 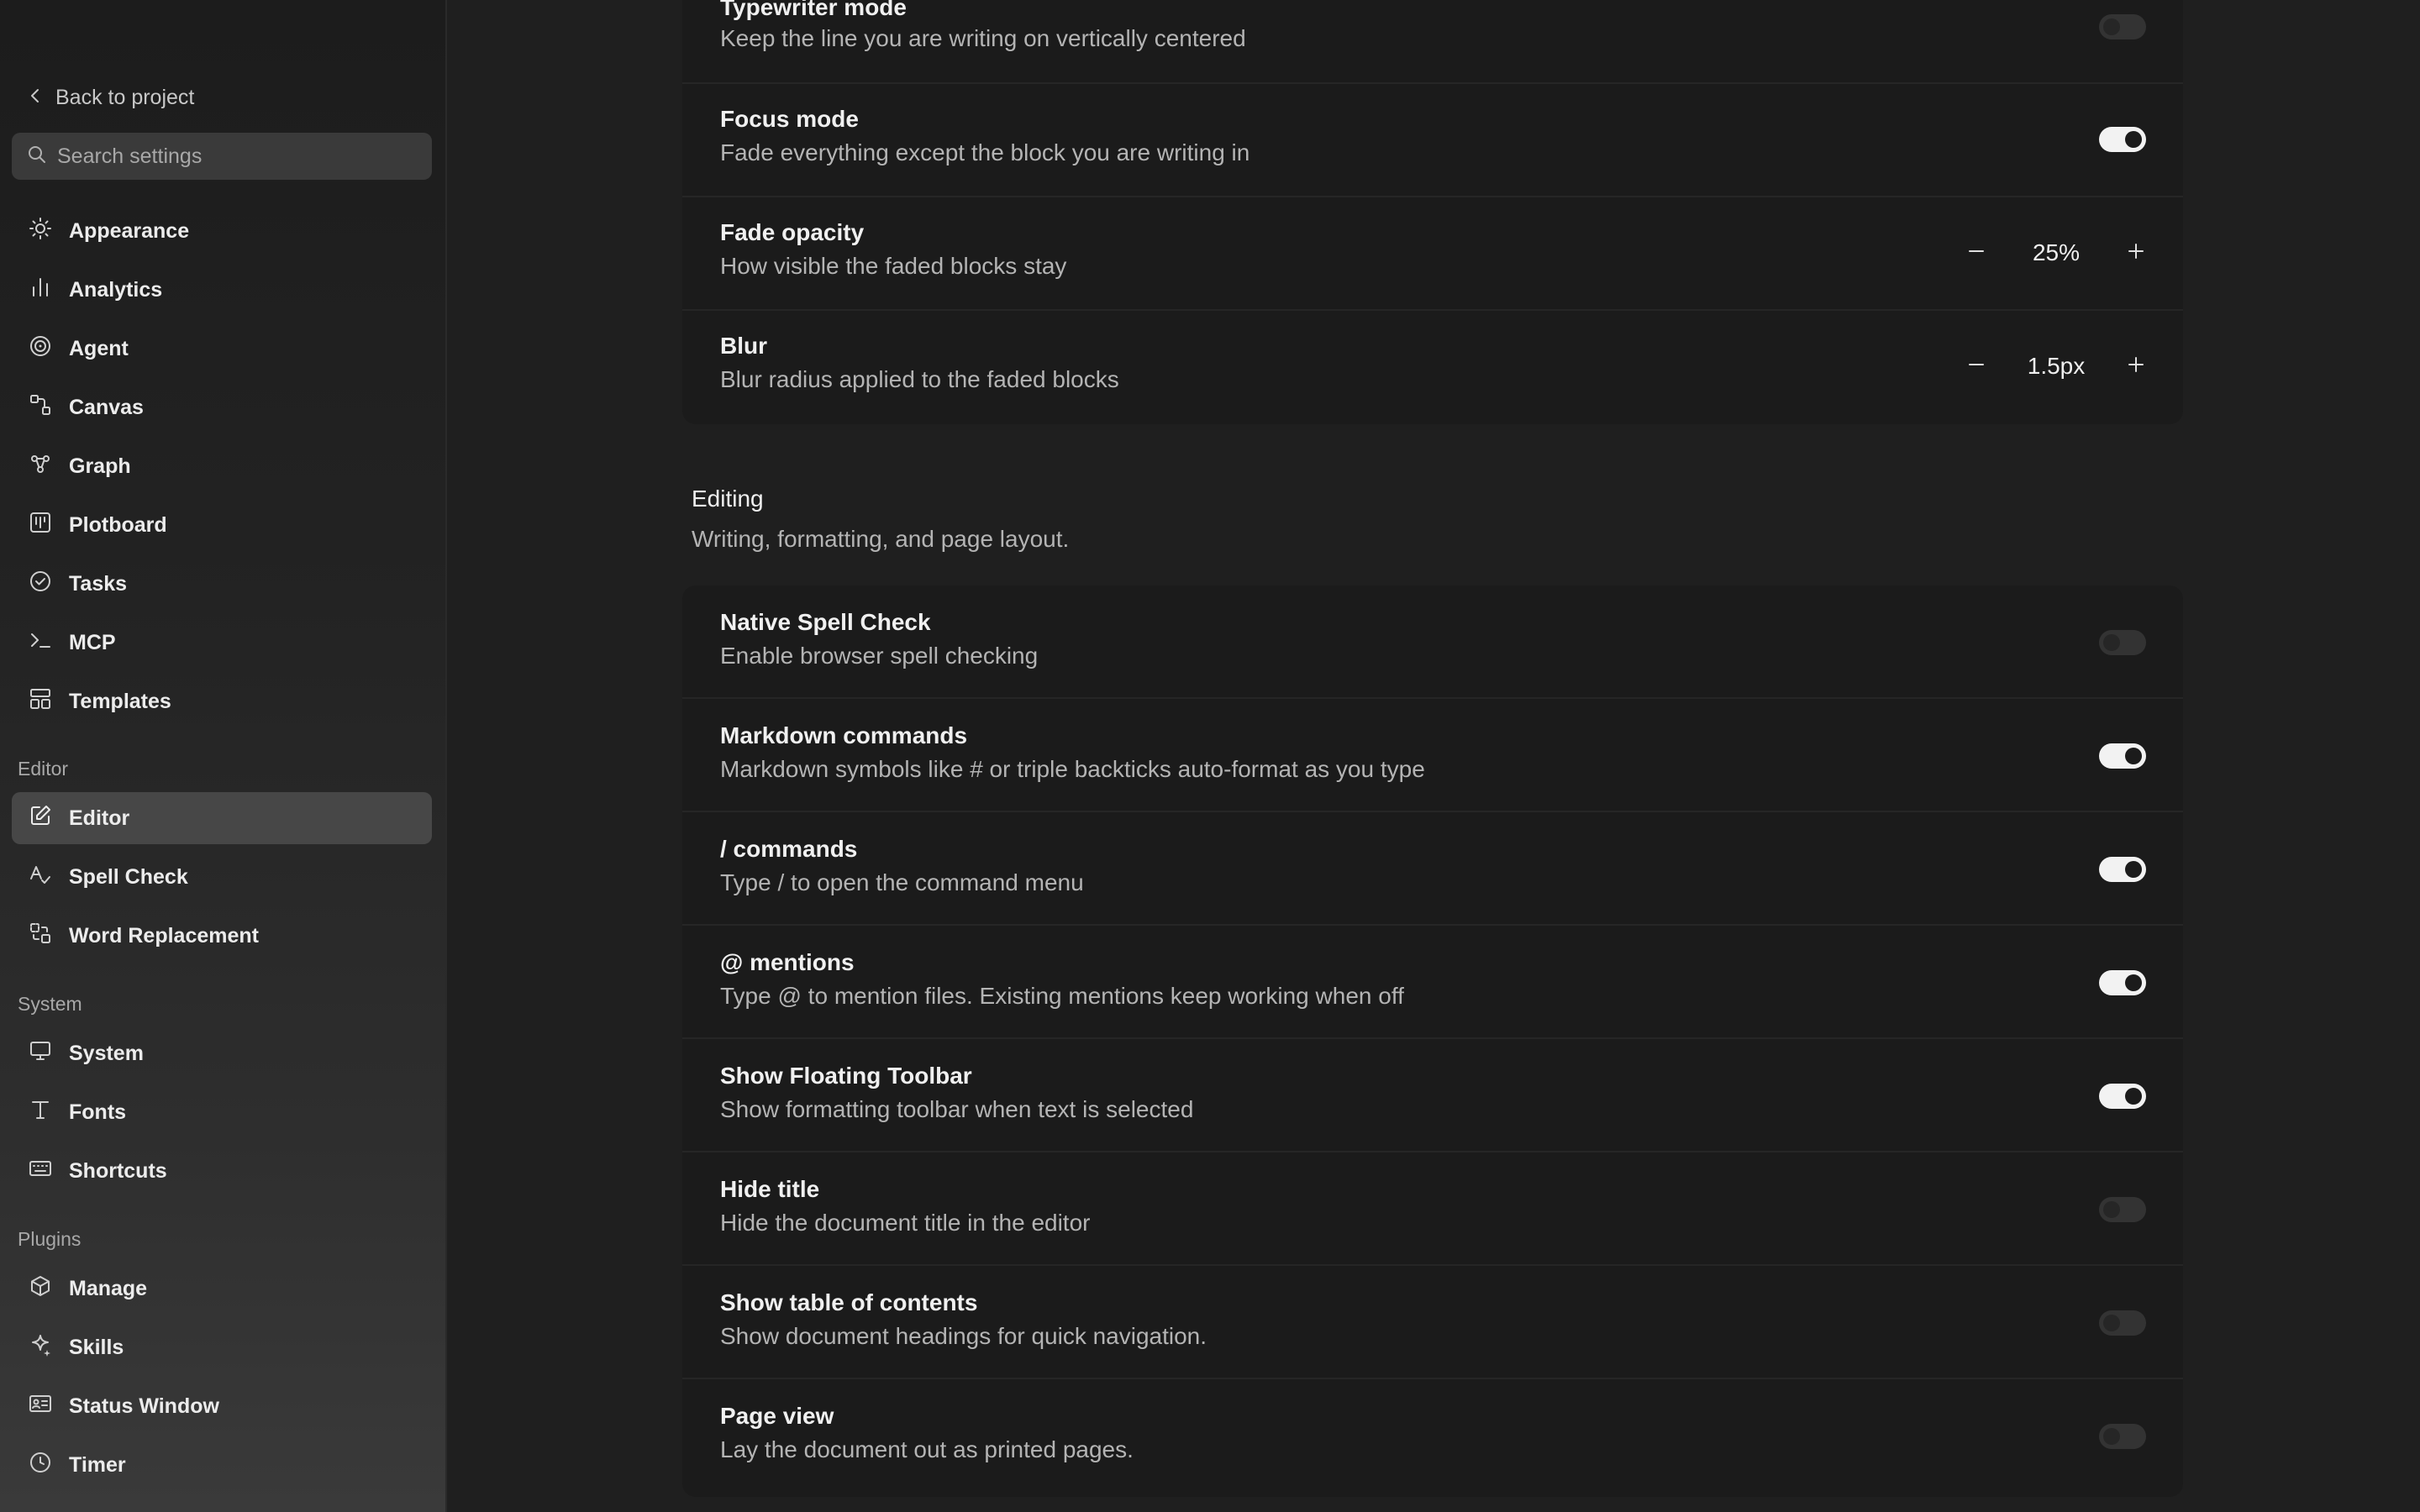 I want to click on sidebar-item-analytics: Analytics, so click(x=222, y=290).